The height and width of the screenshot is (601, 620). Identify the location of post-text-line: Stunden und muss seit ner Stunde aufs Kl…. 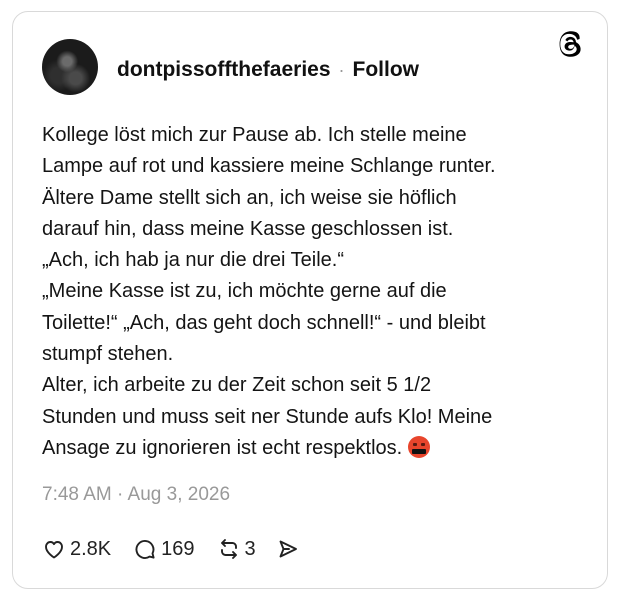
(267, 416).